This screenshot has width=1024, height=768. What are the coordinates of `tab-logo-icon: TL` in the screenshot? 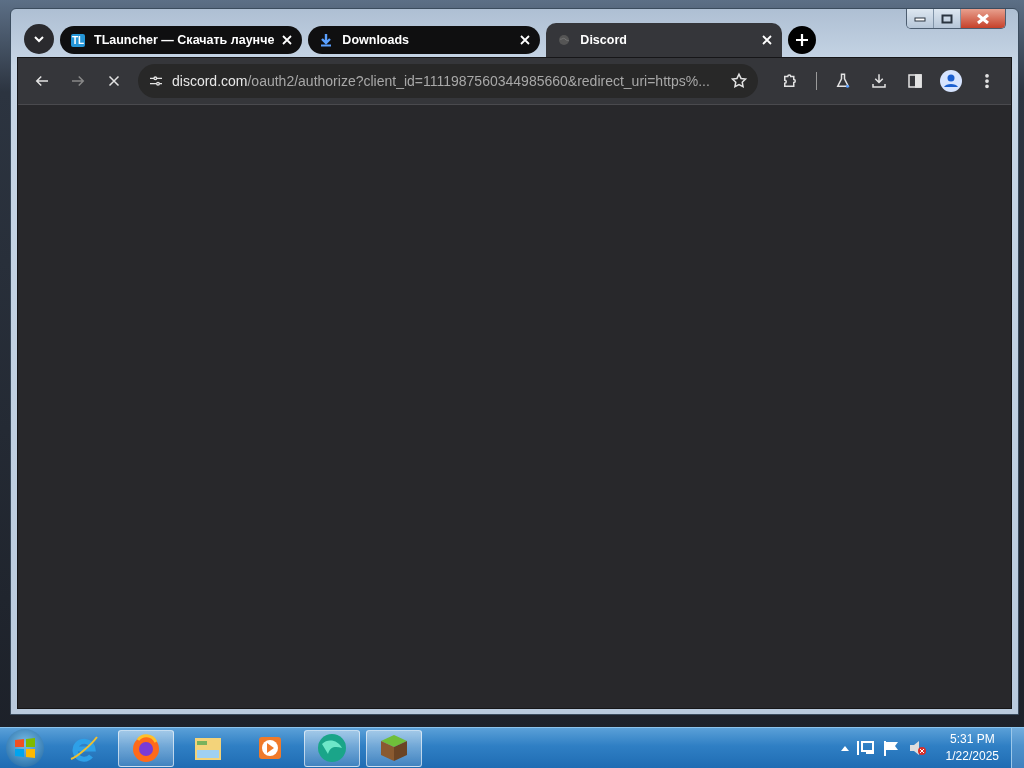 It's located at (78, 40).